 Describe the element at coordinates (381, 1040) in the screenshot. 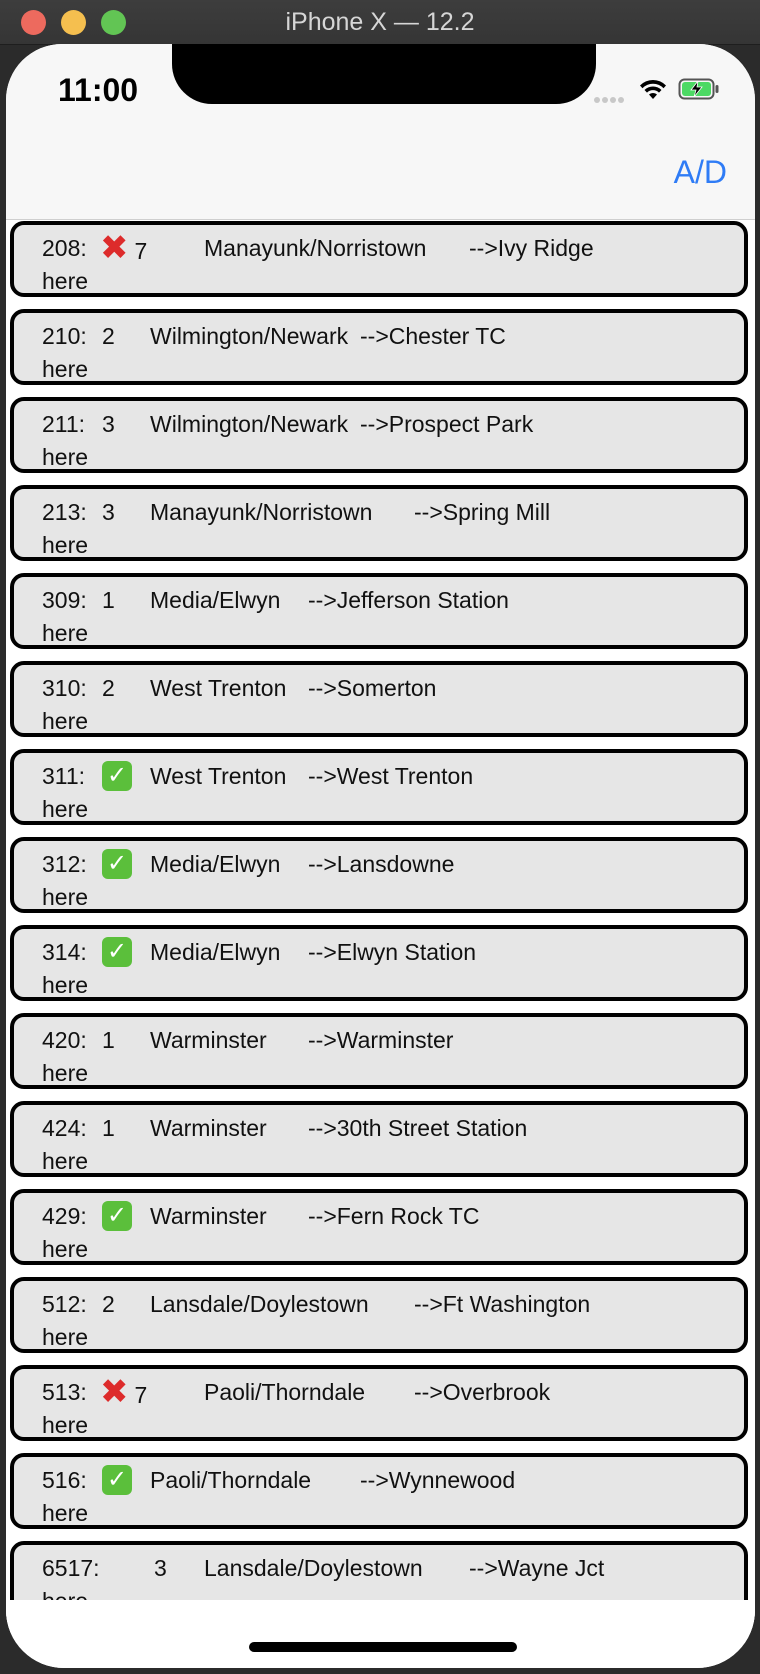

I see `train-destination: -->Warminster` at that location.